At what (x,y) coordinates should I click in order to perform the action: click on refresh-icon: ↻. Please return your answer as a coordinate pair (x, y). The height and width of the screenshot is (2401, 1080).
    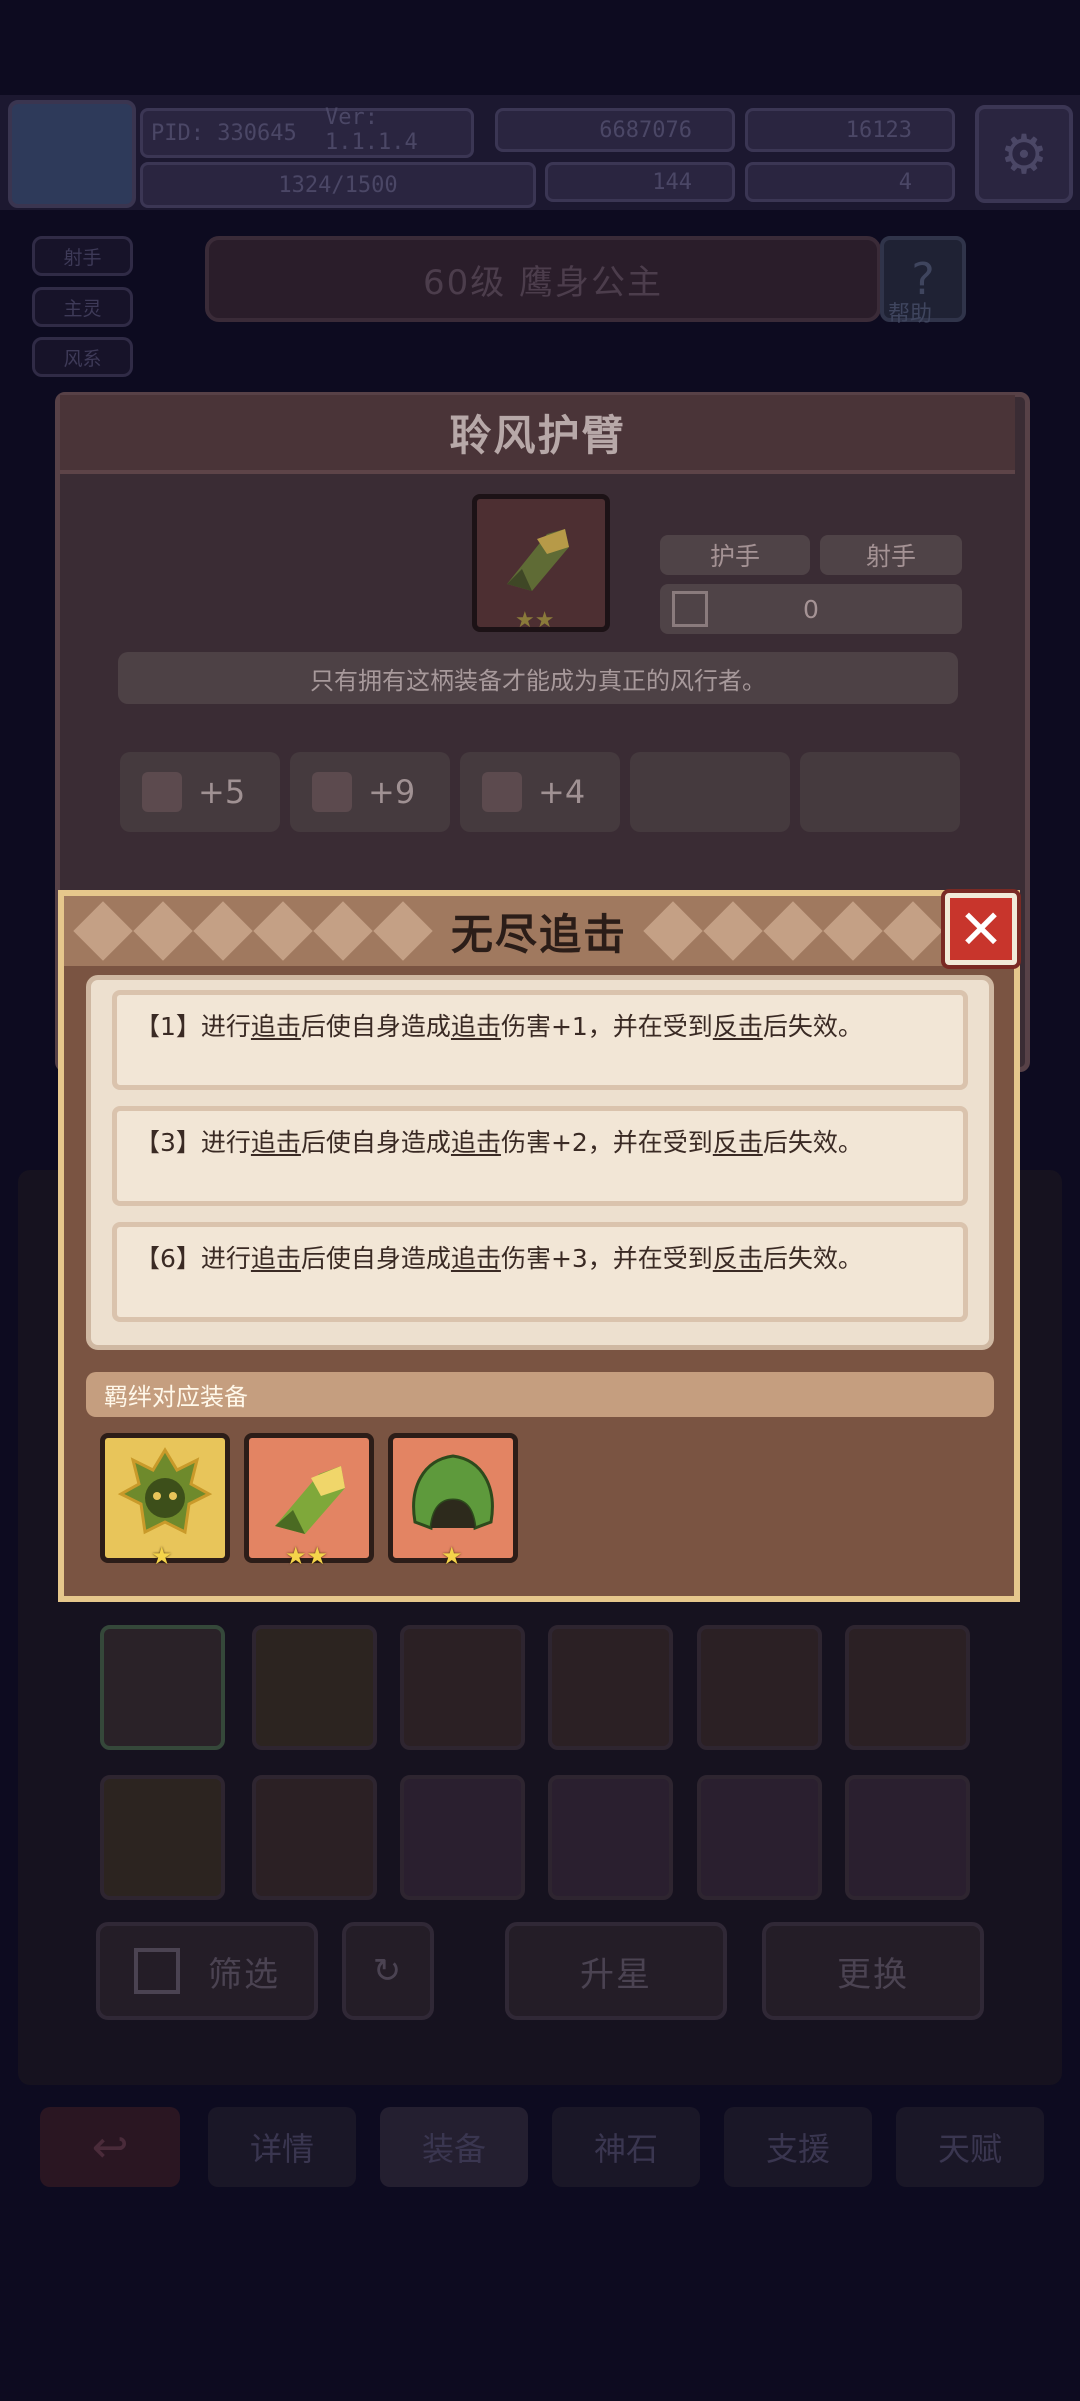
    Looking at the image, I should click on (388, 1971).